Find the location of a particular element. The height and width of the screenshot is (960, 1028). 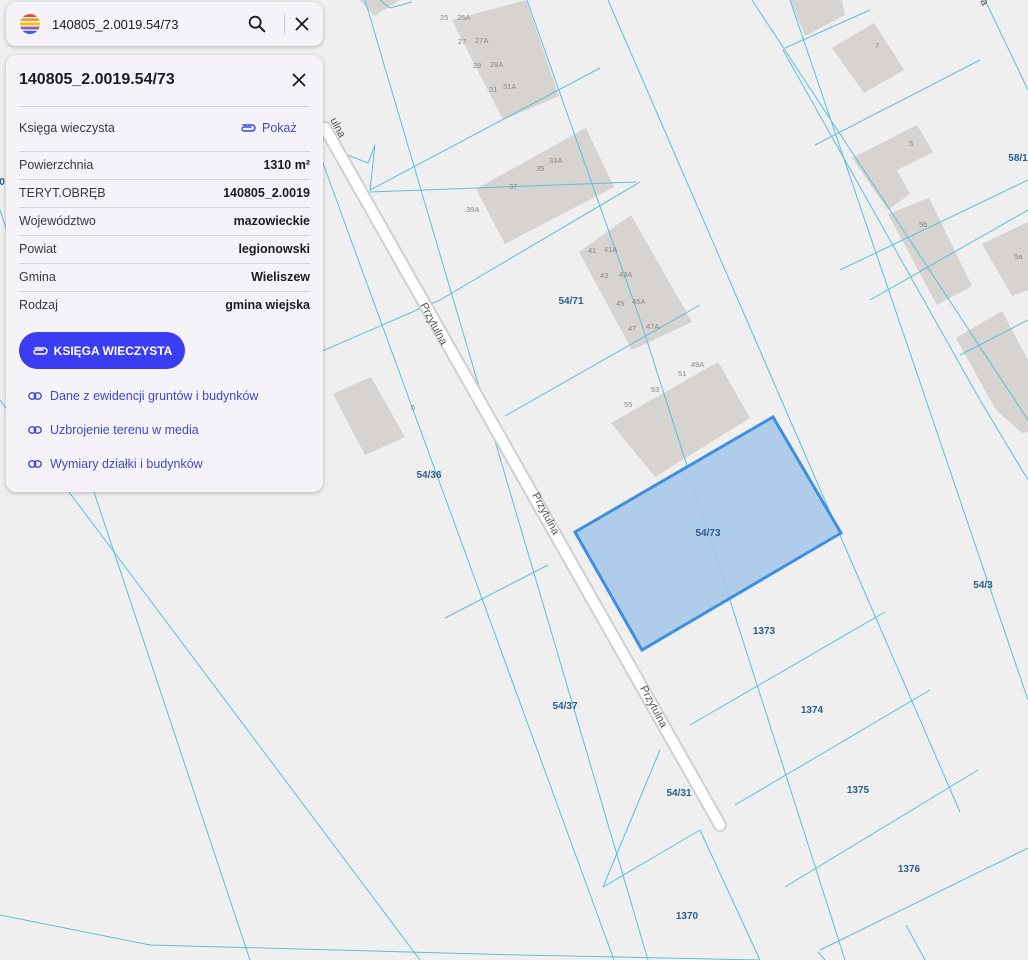

building-number: 47 is located at coordinates (632, 328).